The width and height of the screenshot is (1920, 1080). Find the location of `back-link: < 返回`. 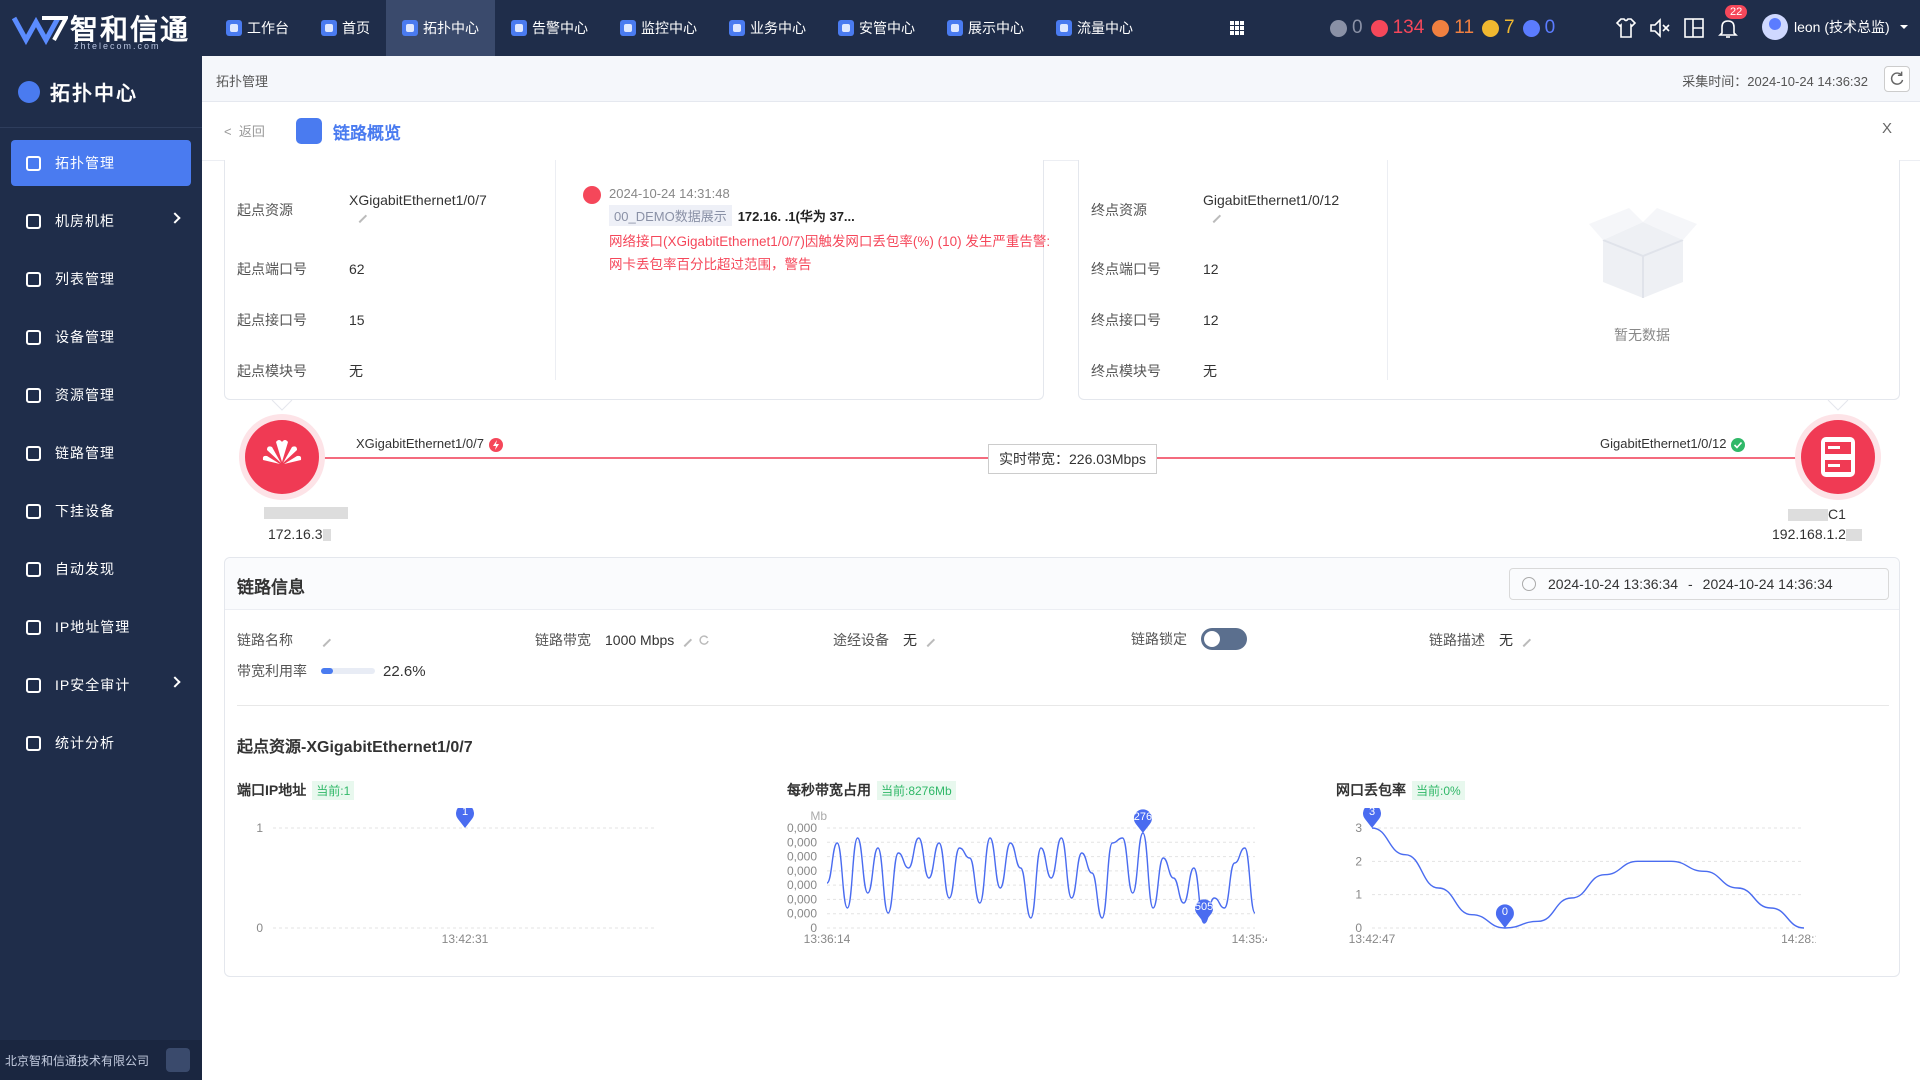

back-link: < 返回 is located at coordinates (244, 130).